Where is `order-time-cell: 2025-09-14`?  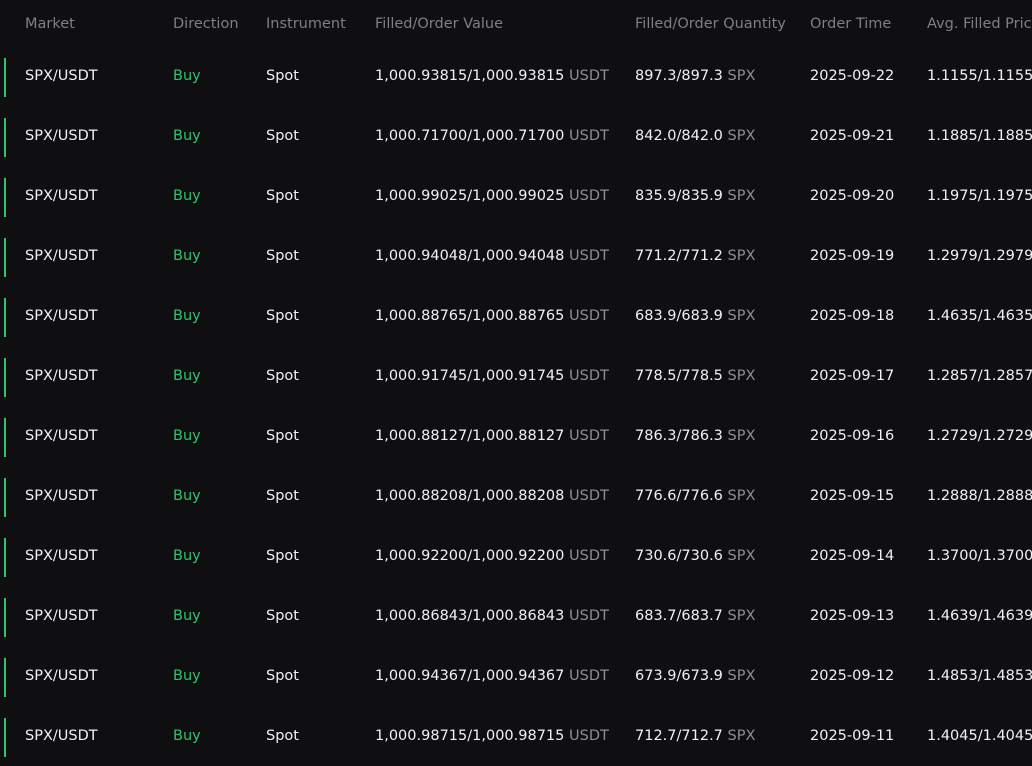 order-time-cell: 2025-09-14 is located at coordinates (852, 556).